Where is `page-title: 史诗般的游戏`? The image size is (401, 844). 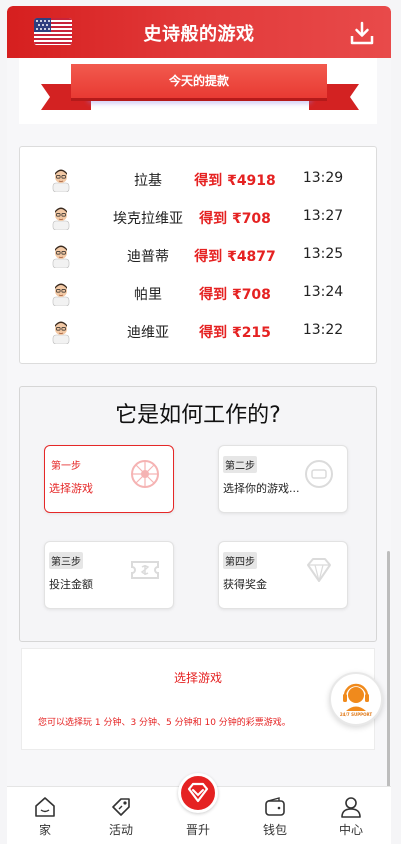
page-title: 史诗般的游戏 is located at coordinates (199, 34).